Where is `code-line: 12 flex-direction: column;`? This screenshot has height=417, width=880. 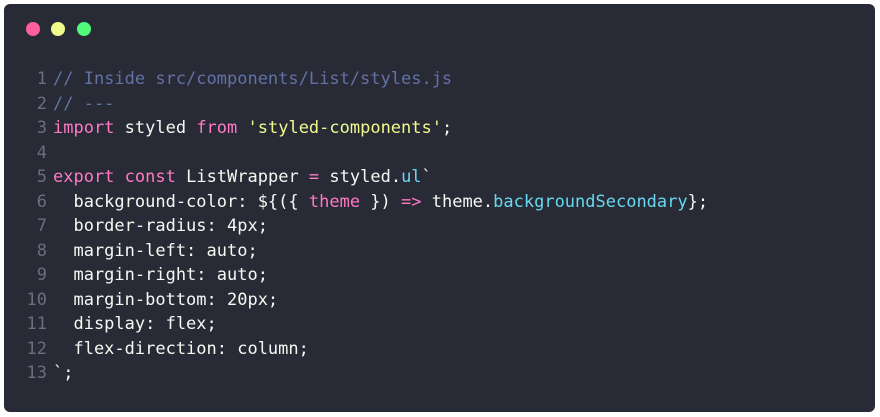
code-line: 12 flex-direction: column; is located at coordinates (439, 349).